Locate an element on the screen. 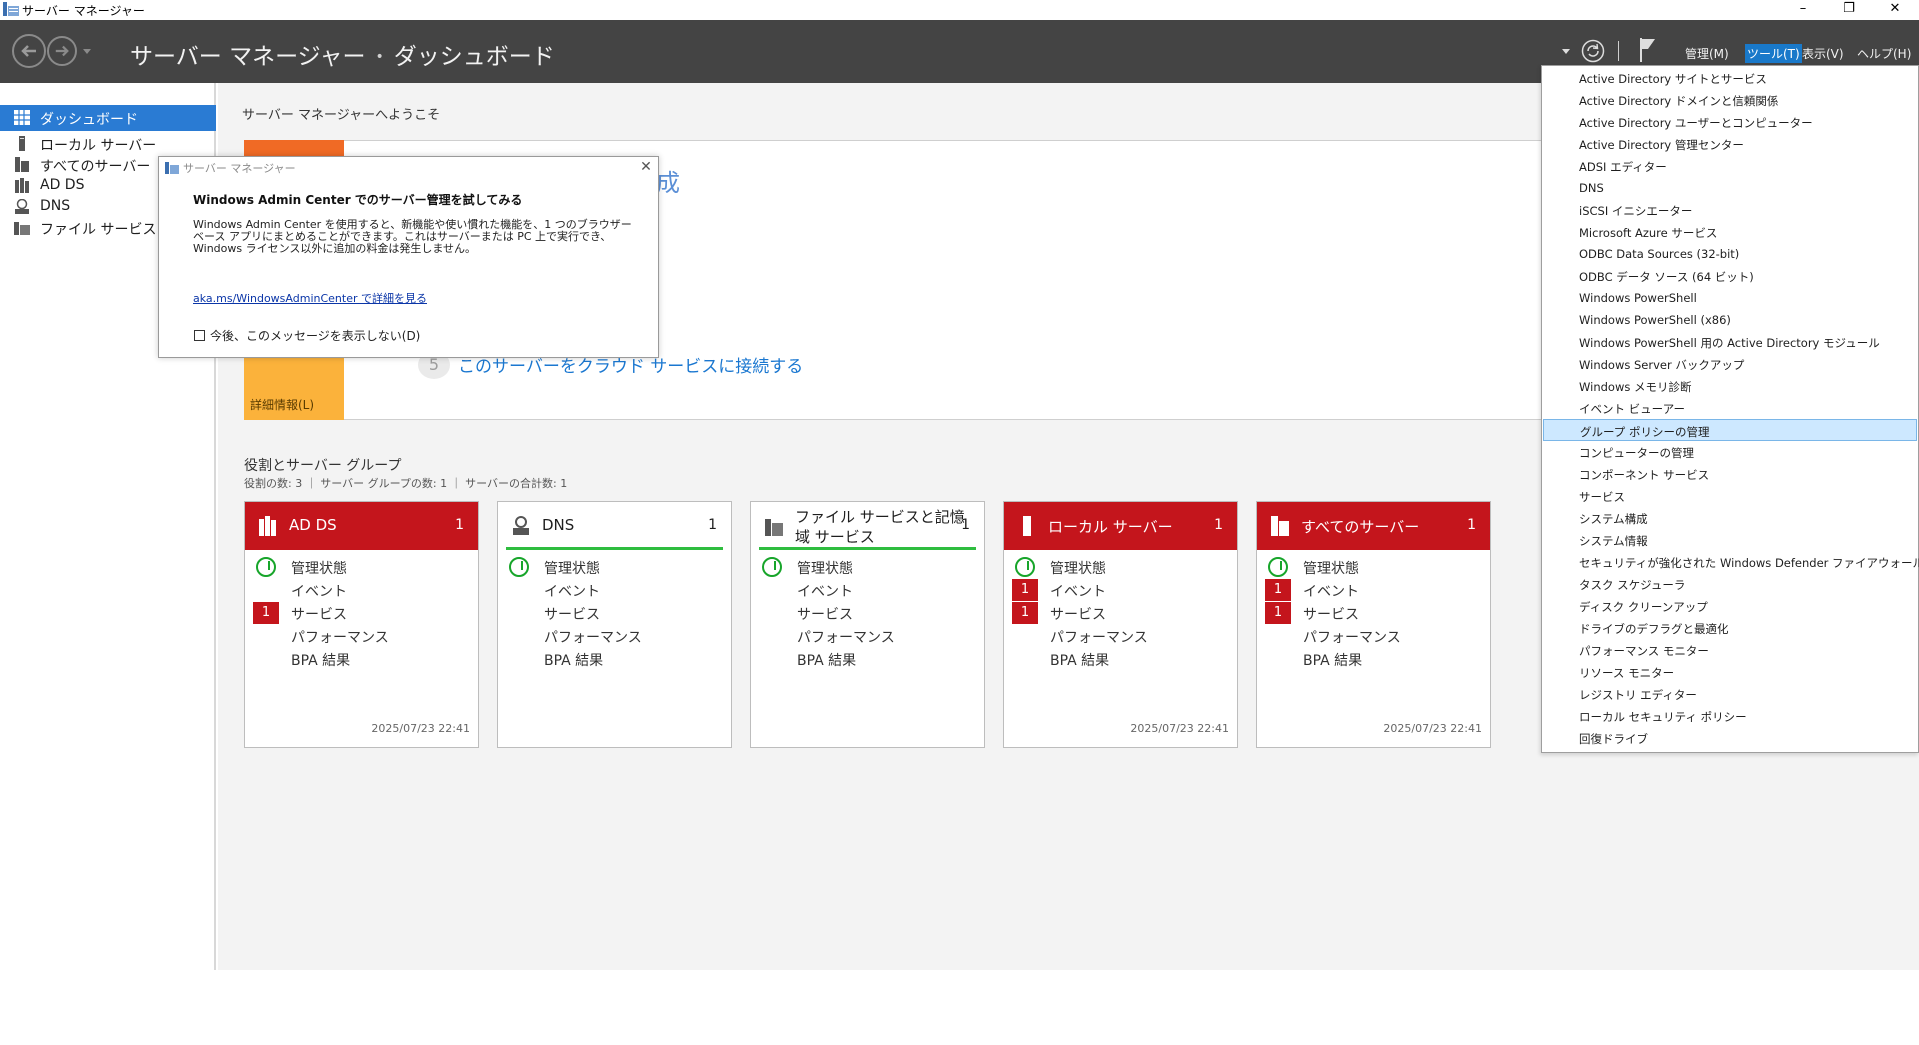 The image size is (1919, 1045). tools-menu-item: Active Directory サイトとサービス is located at coordinates (1730, 78).